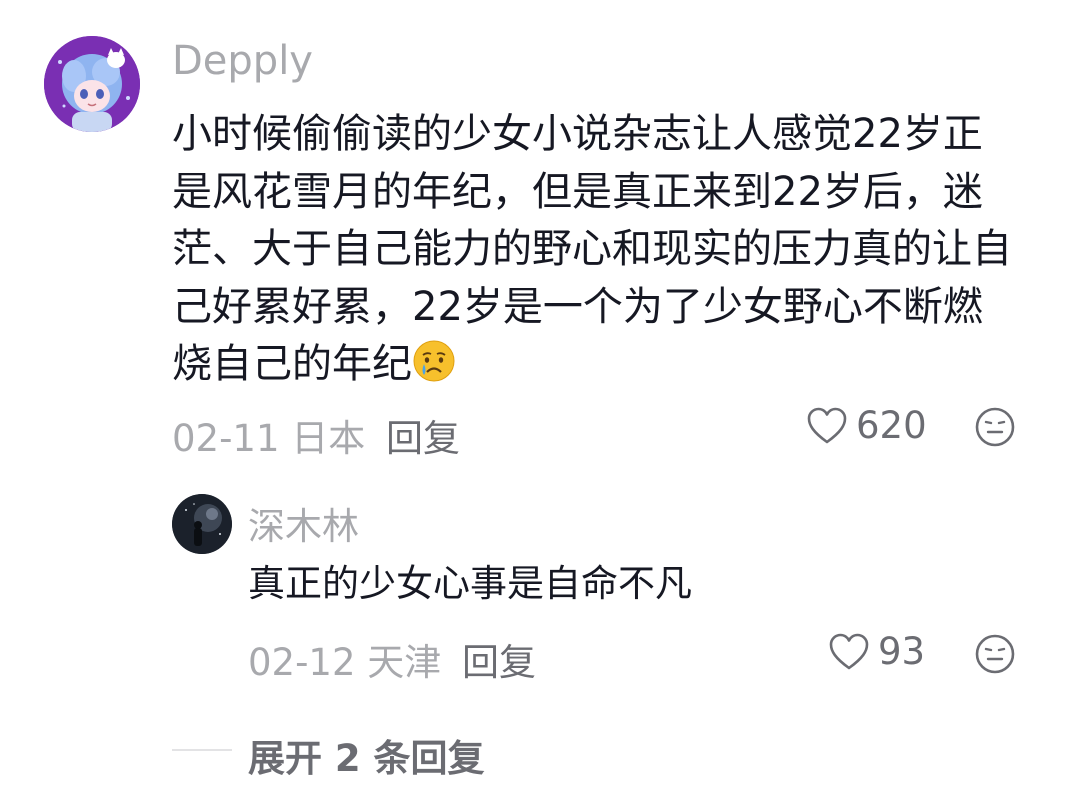 Image resolution: width=1080 pixels, height=789 pixels. What do you see at coordinates (902, 651) in the screenshot?
I see `reply-like-count: 93` at bounding box center [902, 651].